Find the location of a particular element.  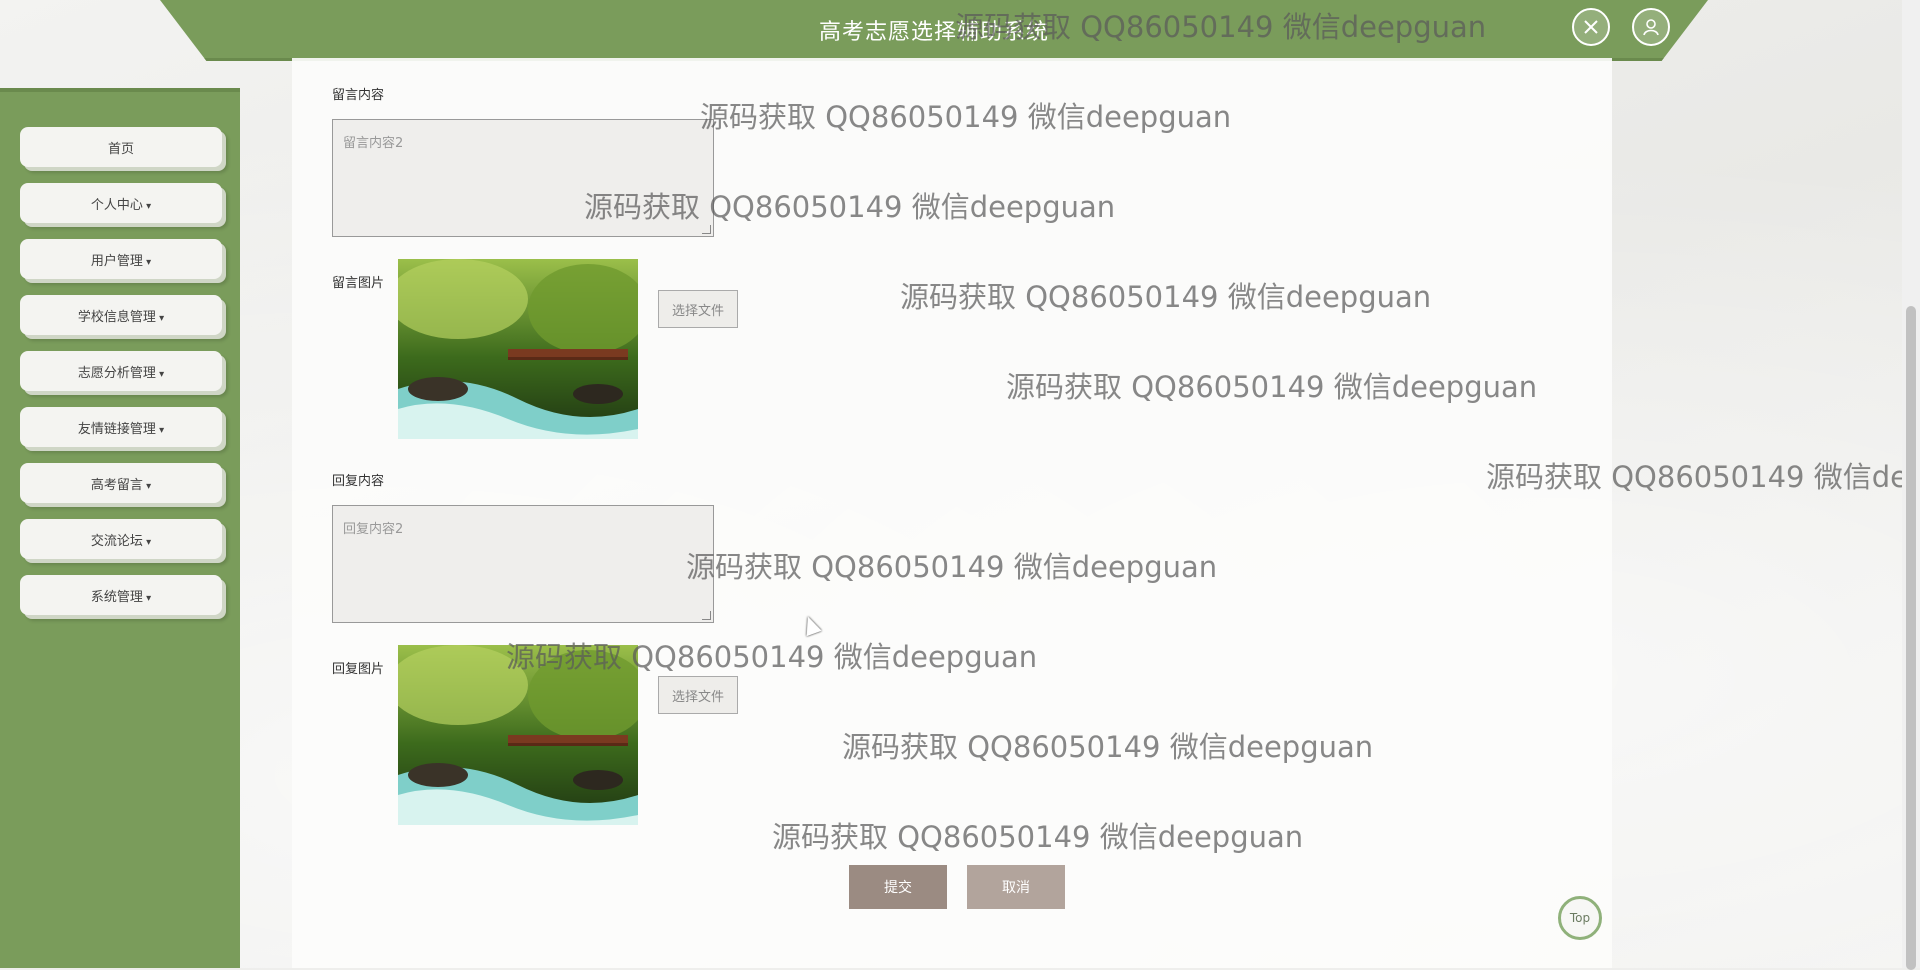

user-avatar-icon is located at coordinates (1651, 27).